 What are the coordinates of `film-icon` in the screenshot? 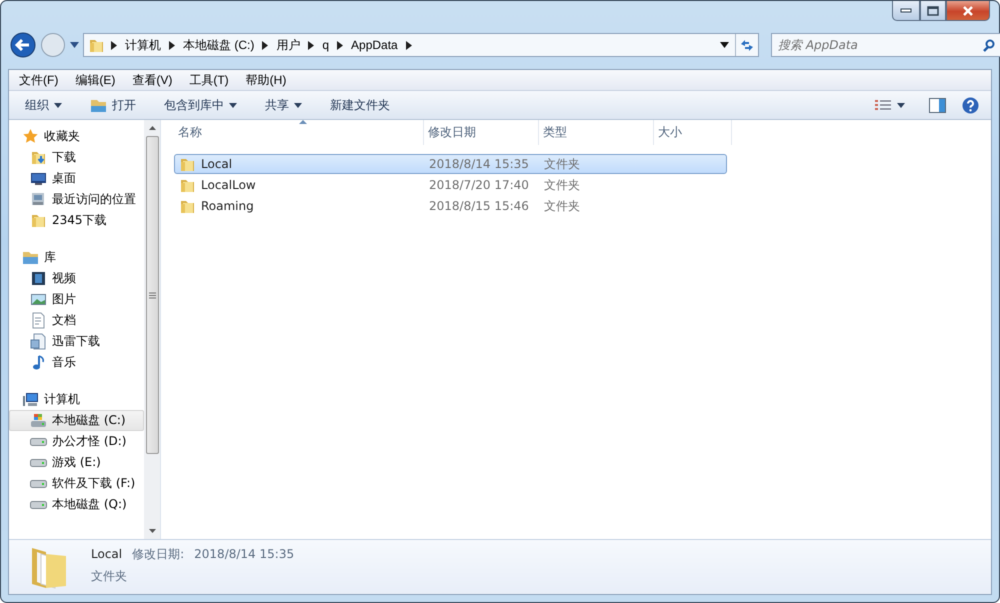 It's located at (38, 278).